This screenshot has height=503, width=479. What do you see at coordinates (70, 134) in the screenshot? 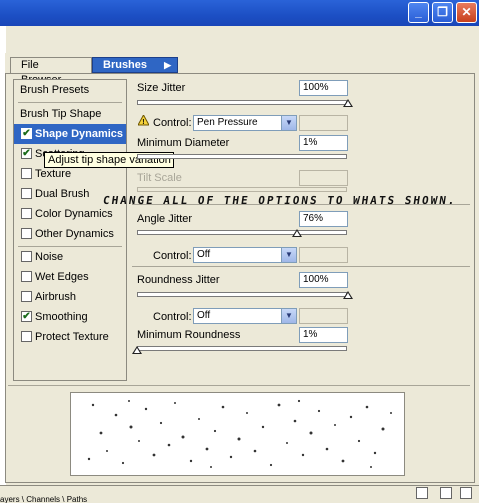
I see `list-item-shape-dynamics: ✔ Shape Dynamics` at bounding box center [70, 134].